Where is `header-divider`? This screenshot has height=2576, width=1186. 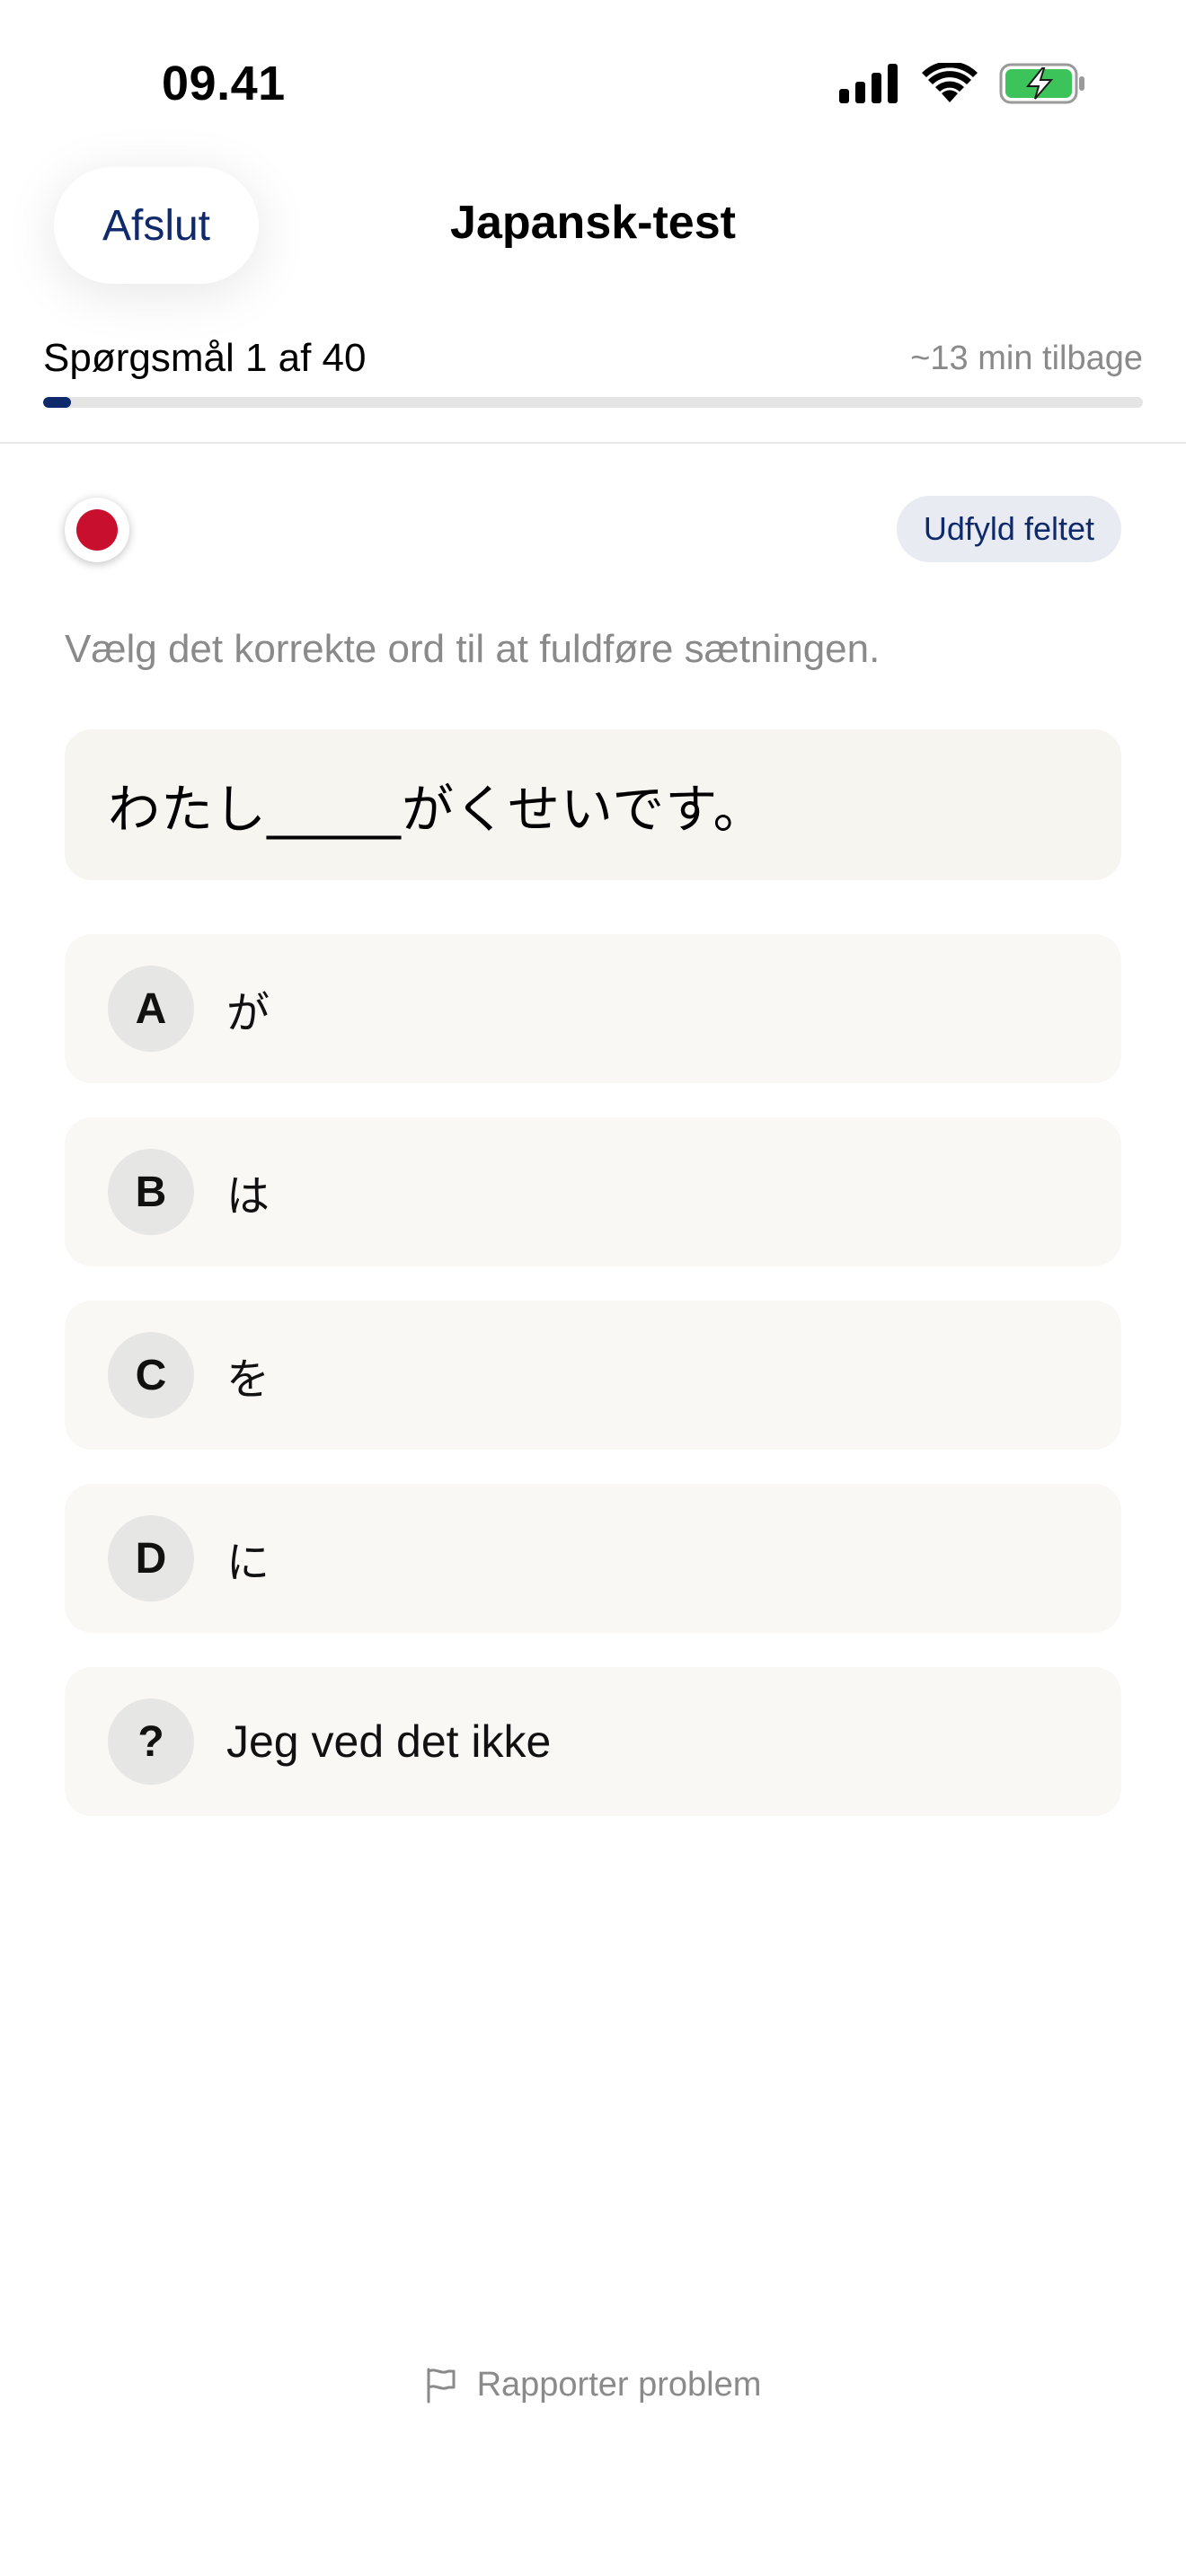
header-divider is located at coordinates (593, 443).